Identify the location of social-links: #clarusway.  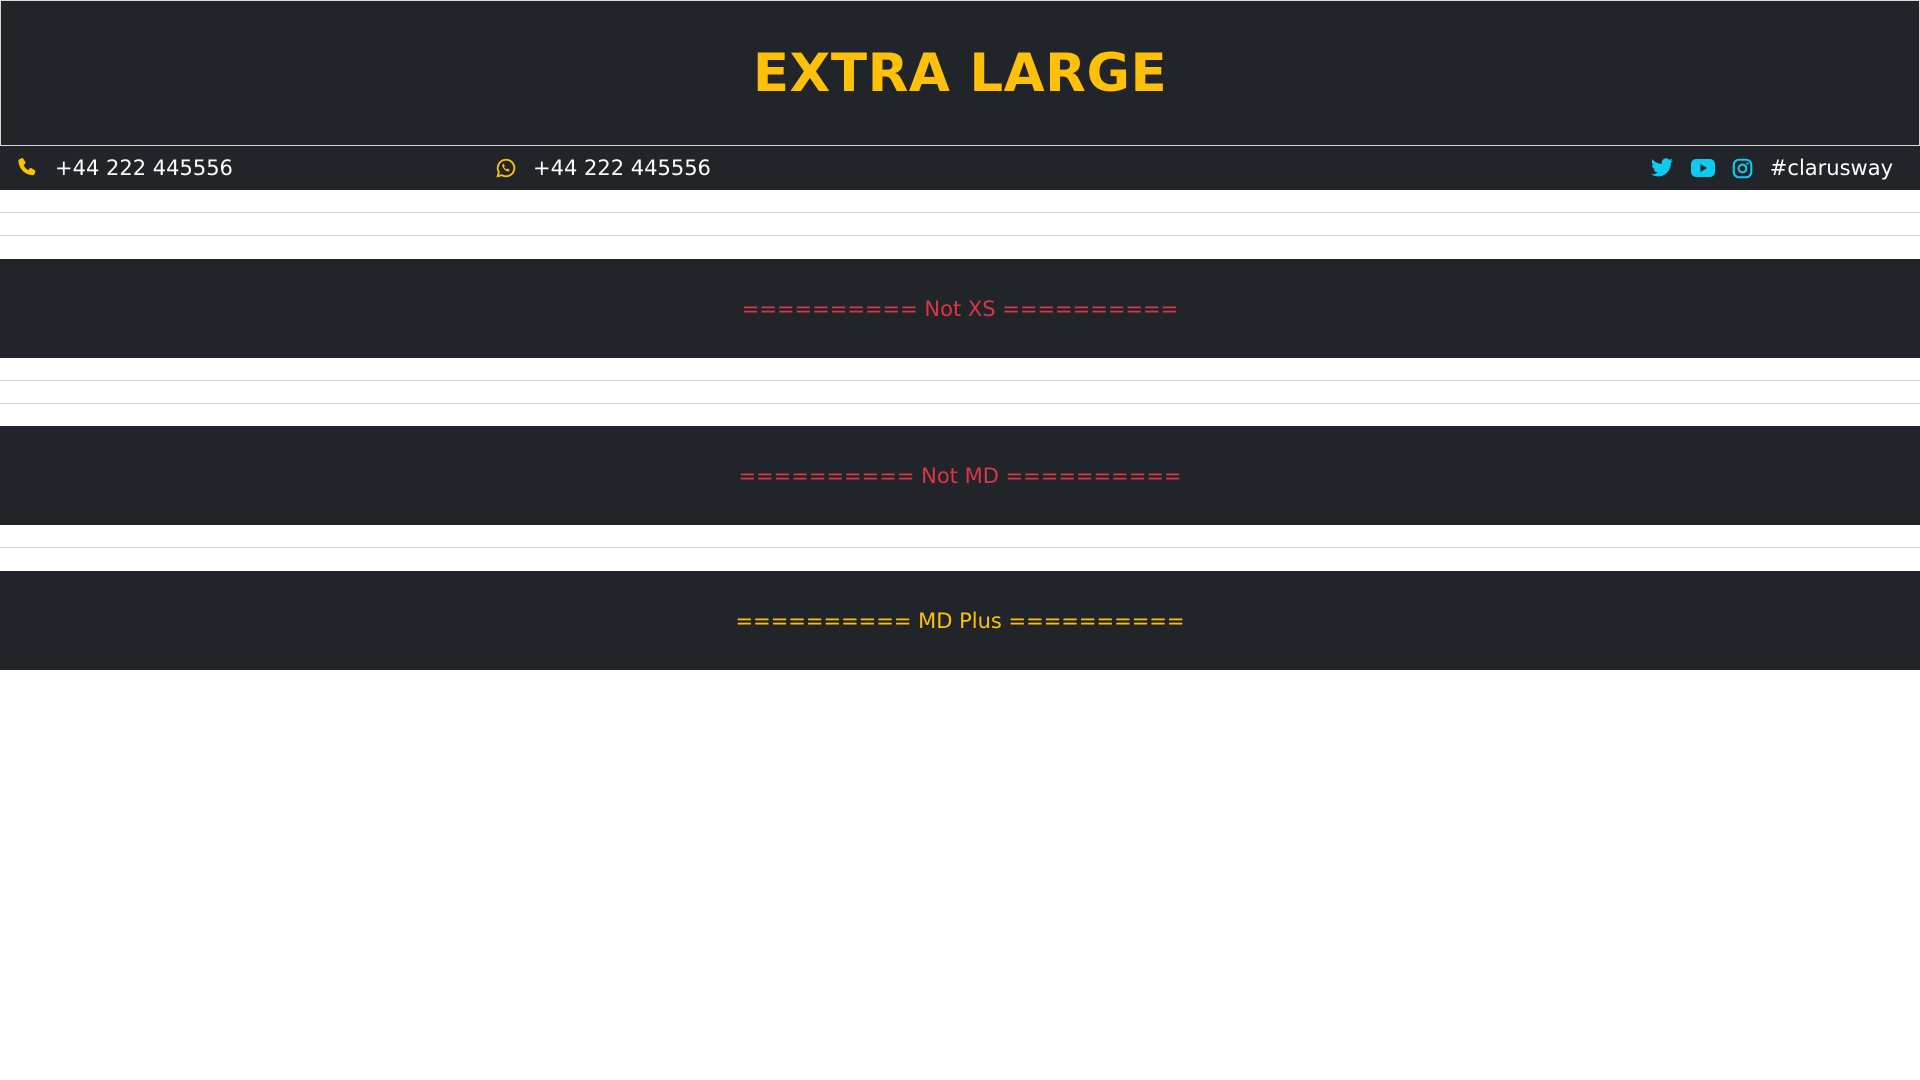
(1771, 168).